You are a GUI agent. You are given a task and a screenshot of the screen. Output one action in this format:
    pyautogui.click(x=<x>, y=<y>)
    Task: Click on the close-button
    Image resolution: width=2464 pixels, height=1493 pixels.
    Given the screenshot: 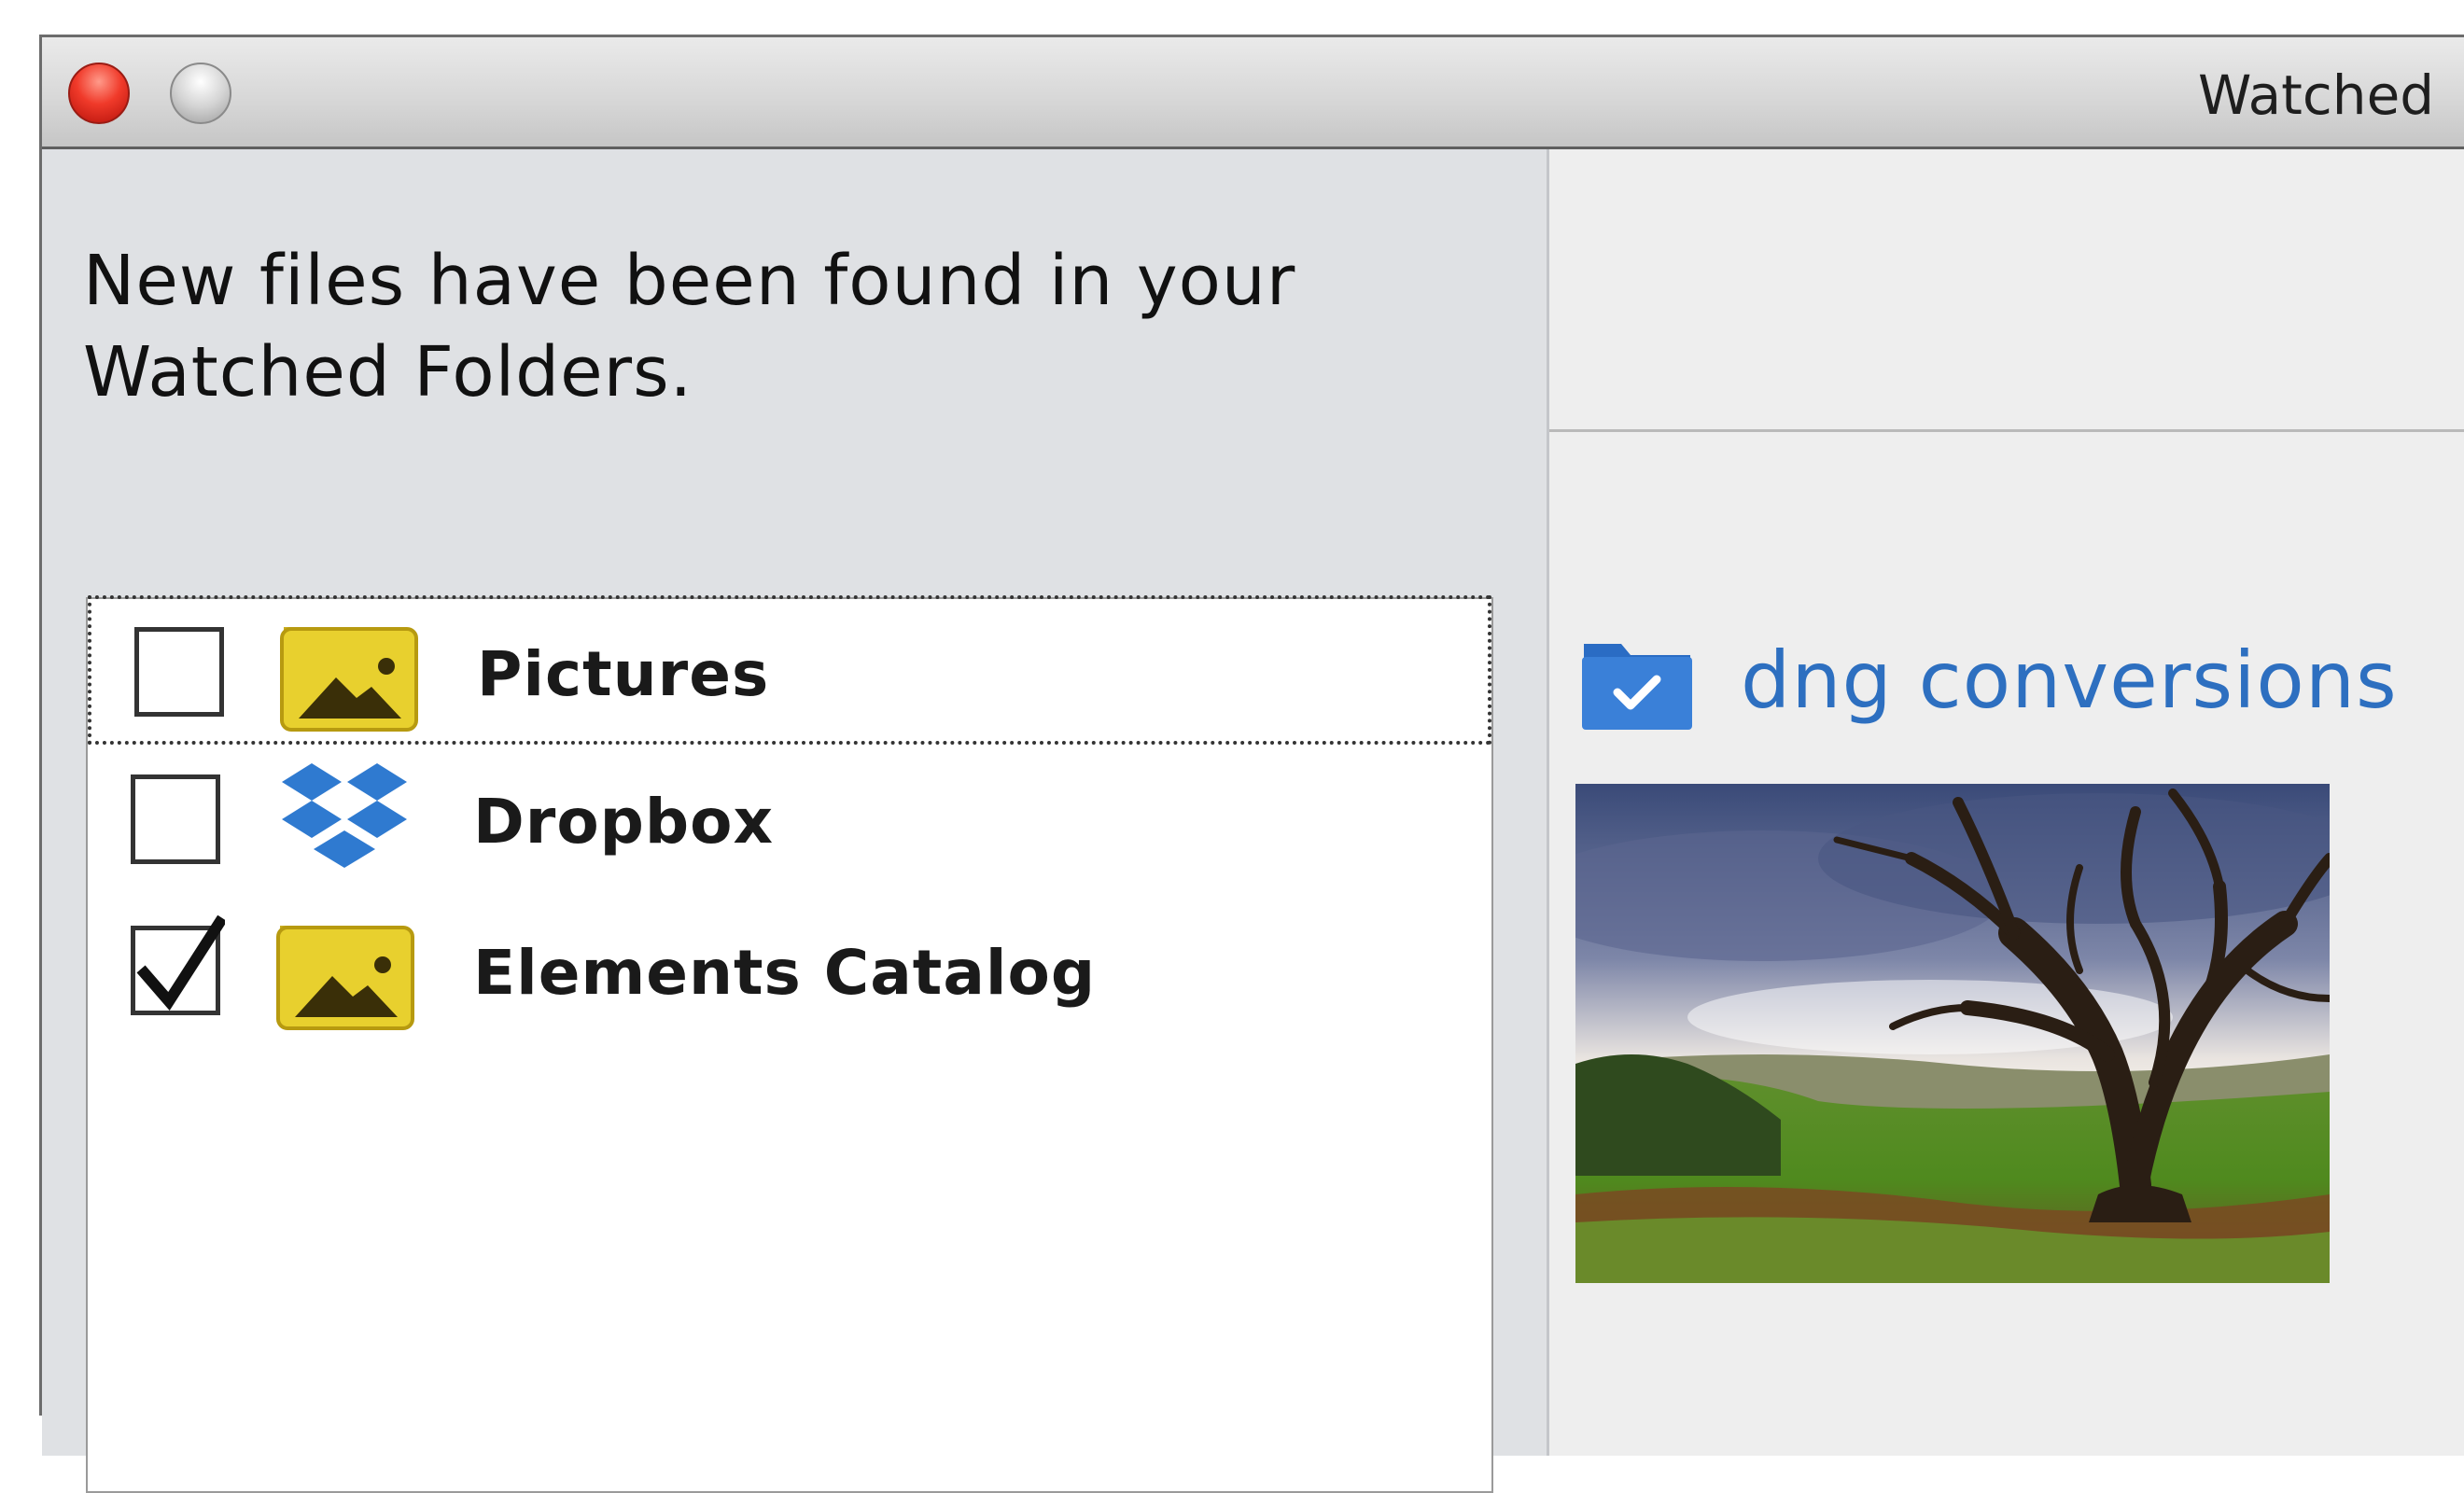 What is the action you would take?
    pyautogui.click(x=99, y=94)
    